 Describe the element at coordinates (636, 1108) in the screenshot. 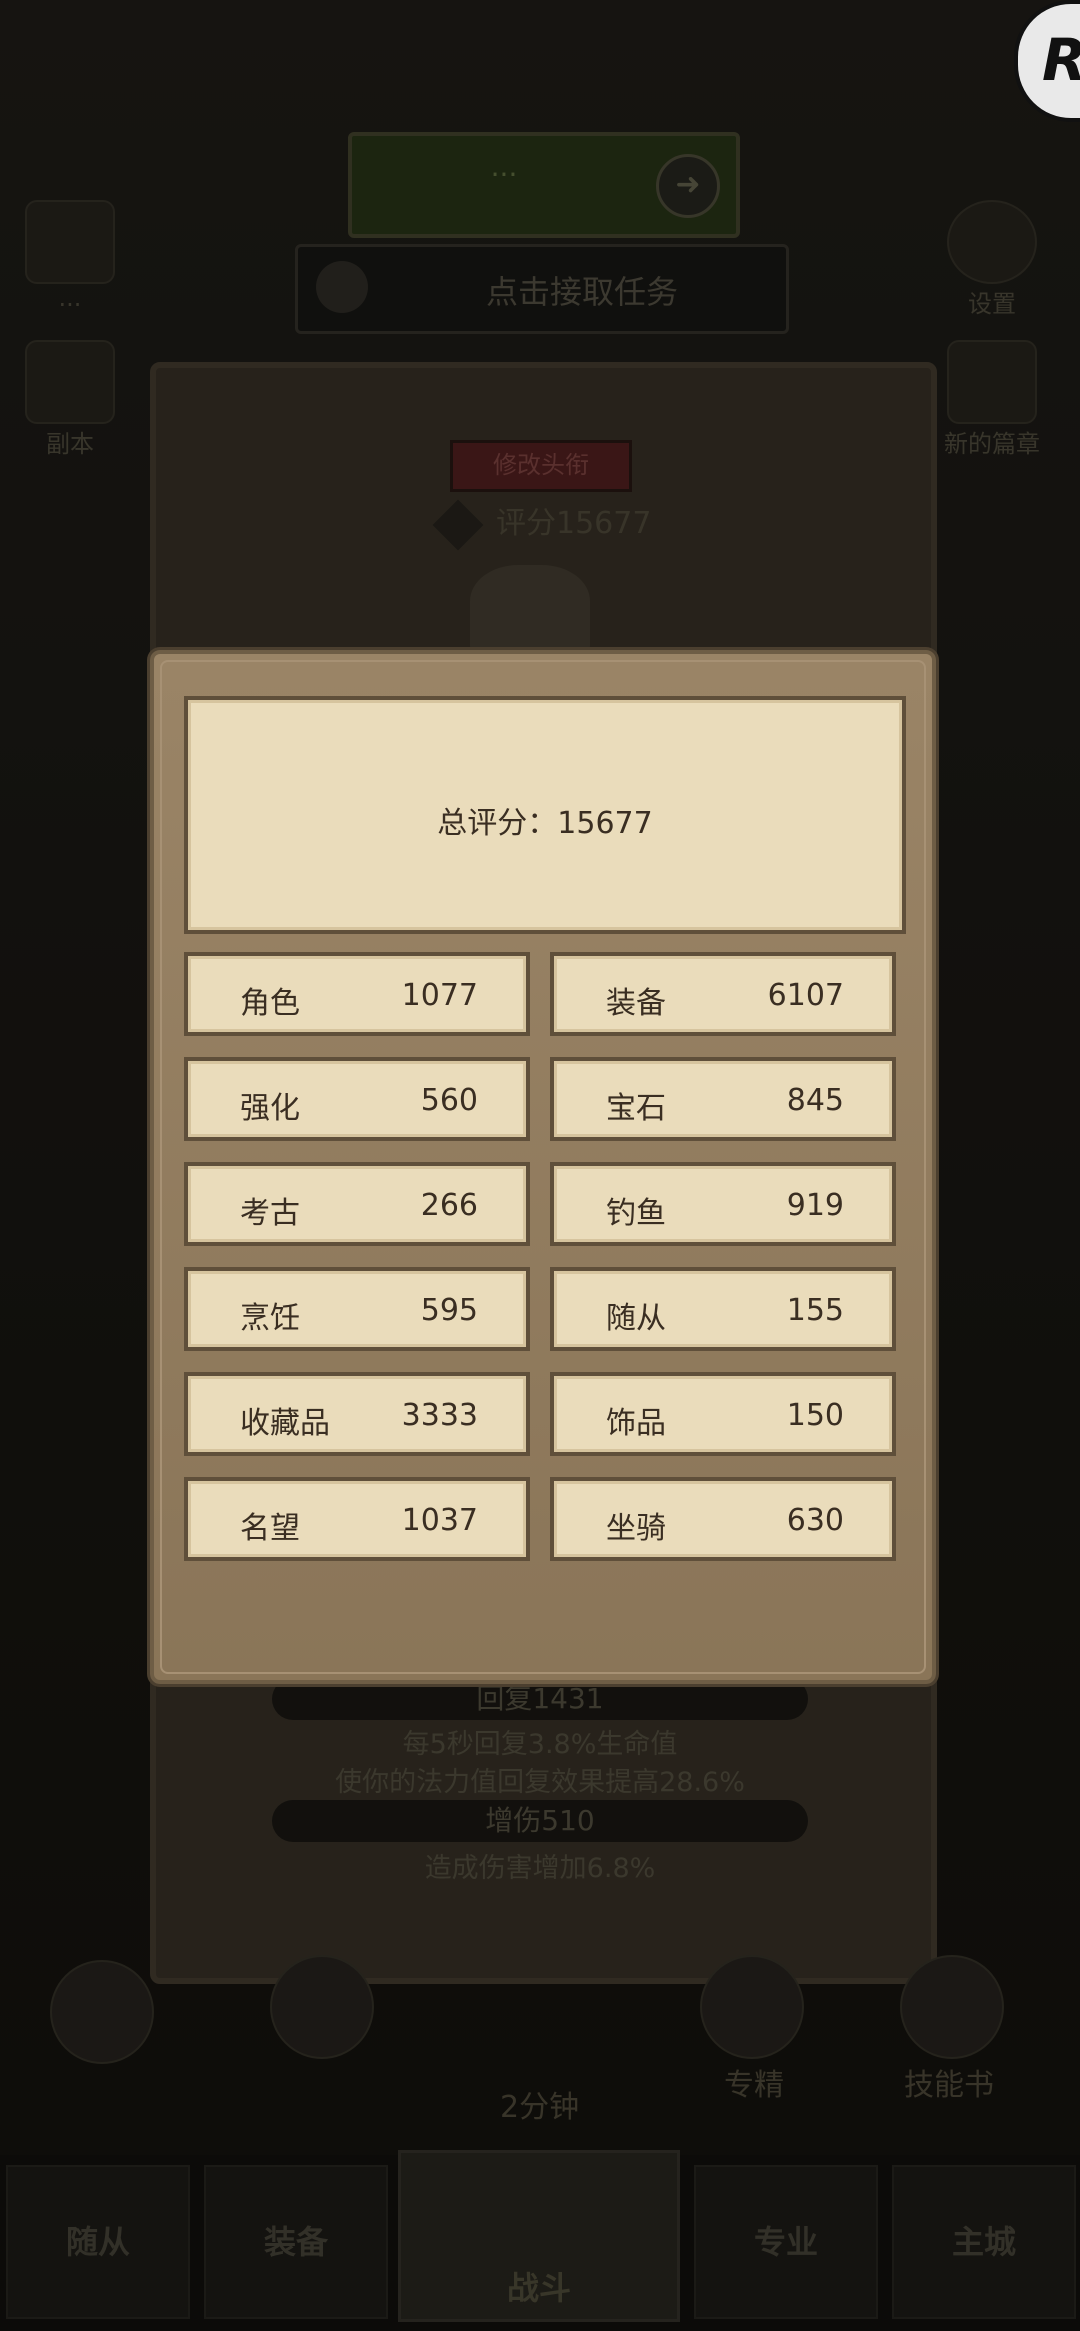

I see `stat-label: 宝石` at that location.